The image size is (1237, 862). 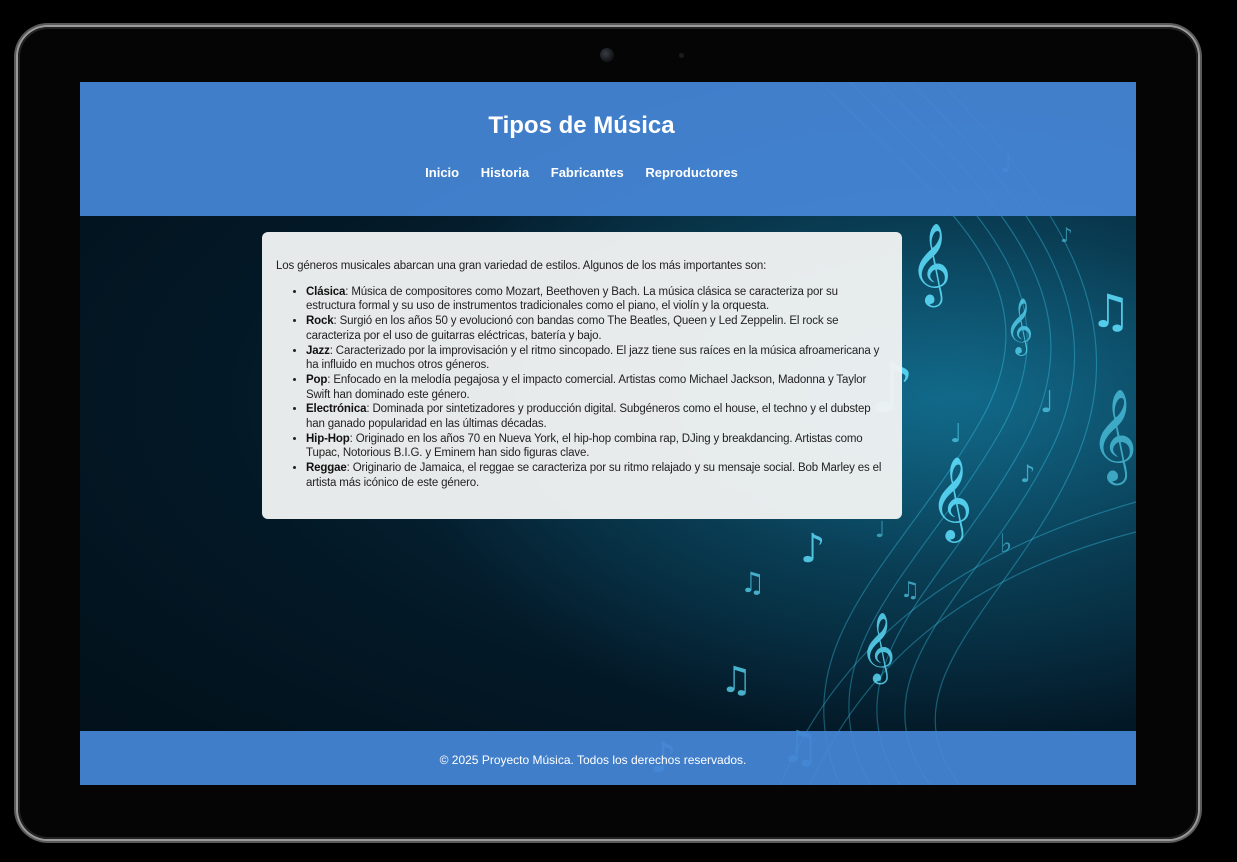 What do you see at coordinates (1006, 544) in the screenshot?
I see `flat-sign-icon: ♭` at bounding box center [1006, 544].